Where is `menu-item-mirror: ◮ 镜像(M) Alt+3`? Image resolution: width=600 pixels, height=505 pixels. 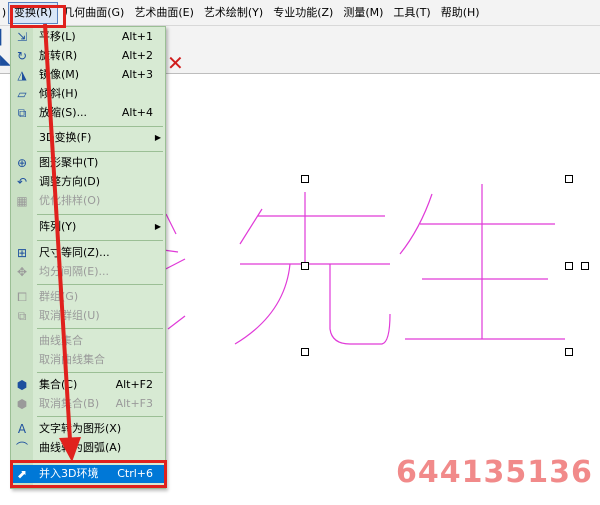 menu-item-mirror: ◮ 镜像(M) Alt+3 is located at coordinates (88, 75).